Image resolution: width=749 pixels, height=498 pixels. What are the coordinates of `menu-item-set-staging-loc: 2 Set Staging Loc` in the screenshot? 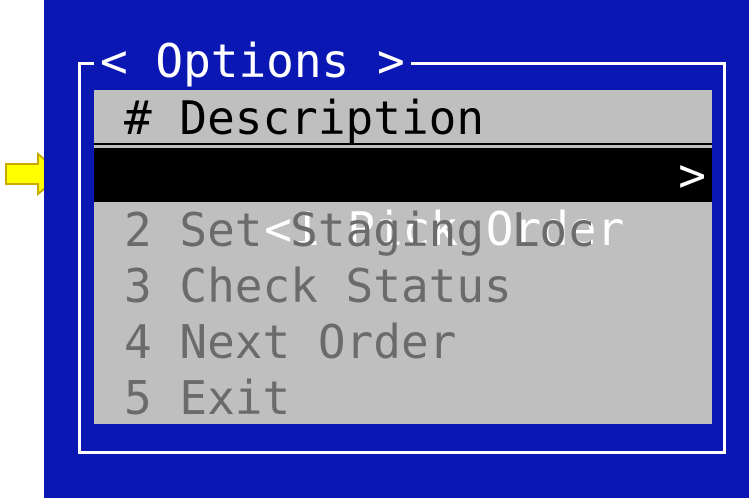 It's located at (403, 230).